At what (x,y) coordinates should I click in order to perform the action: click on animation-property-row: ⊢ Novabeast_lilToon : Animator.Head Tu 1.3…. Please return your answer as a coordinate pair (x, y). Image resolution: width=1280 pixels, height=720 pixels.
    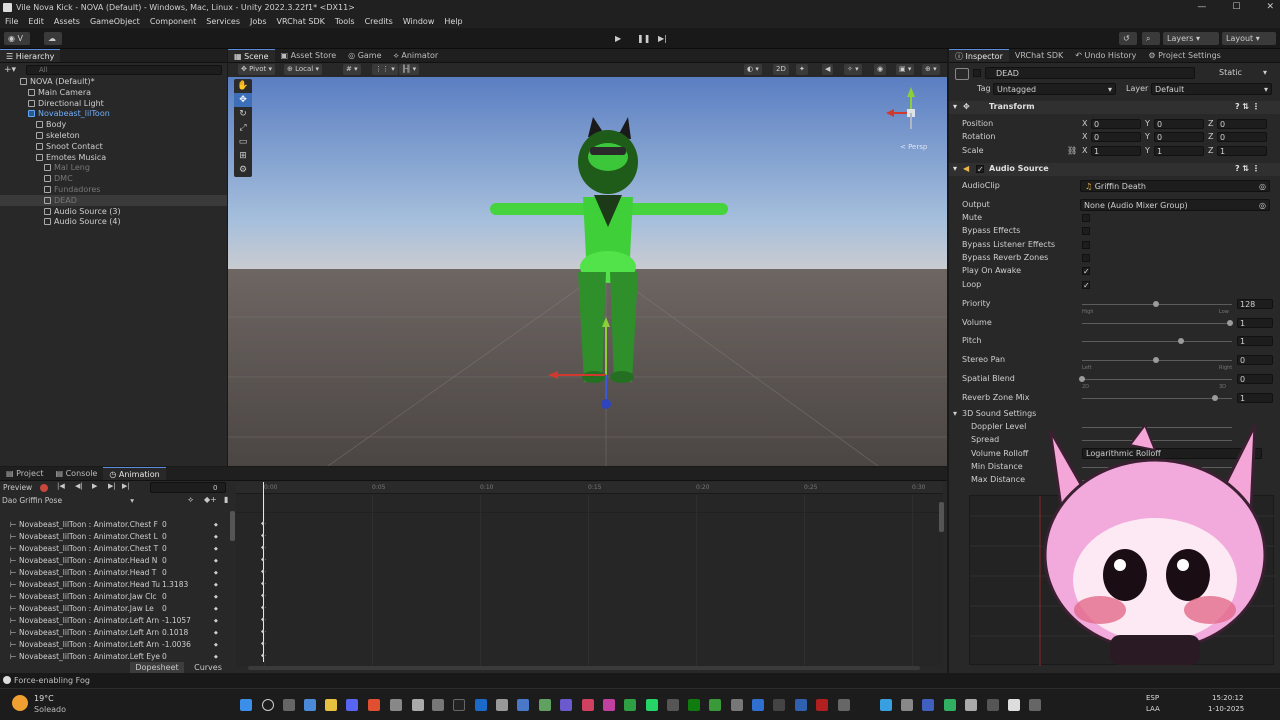
    Looking at the image, I should click on (114, 585).